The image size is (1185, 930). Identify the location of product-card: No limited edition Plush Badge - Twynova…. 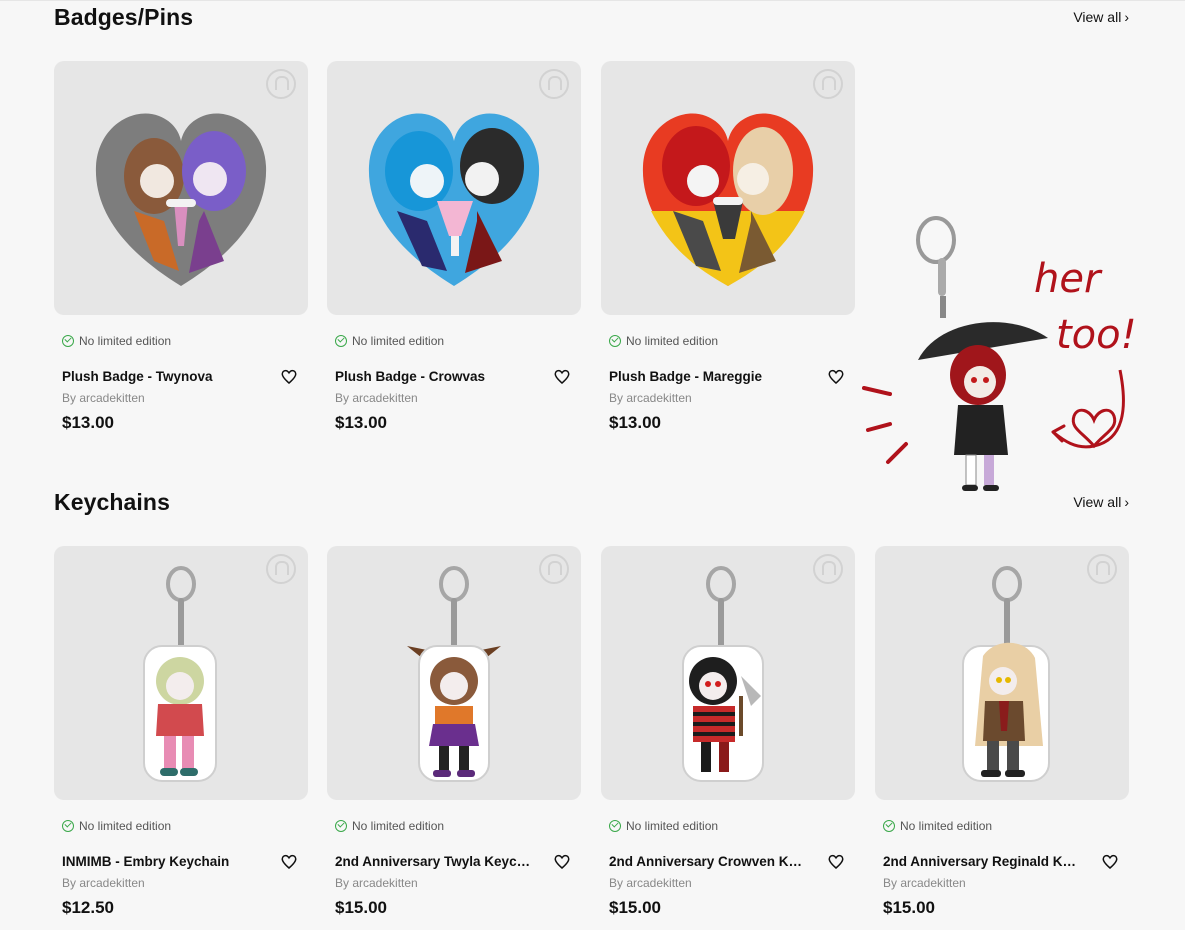
(181, 246).